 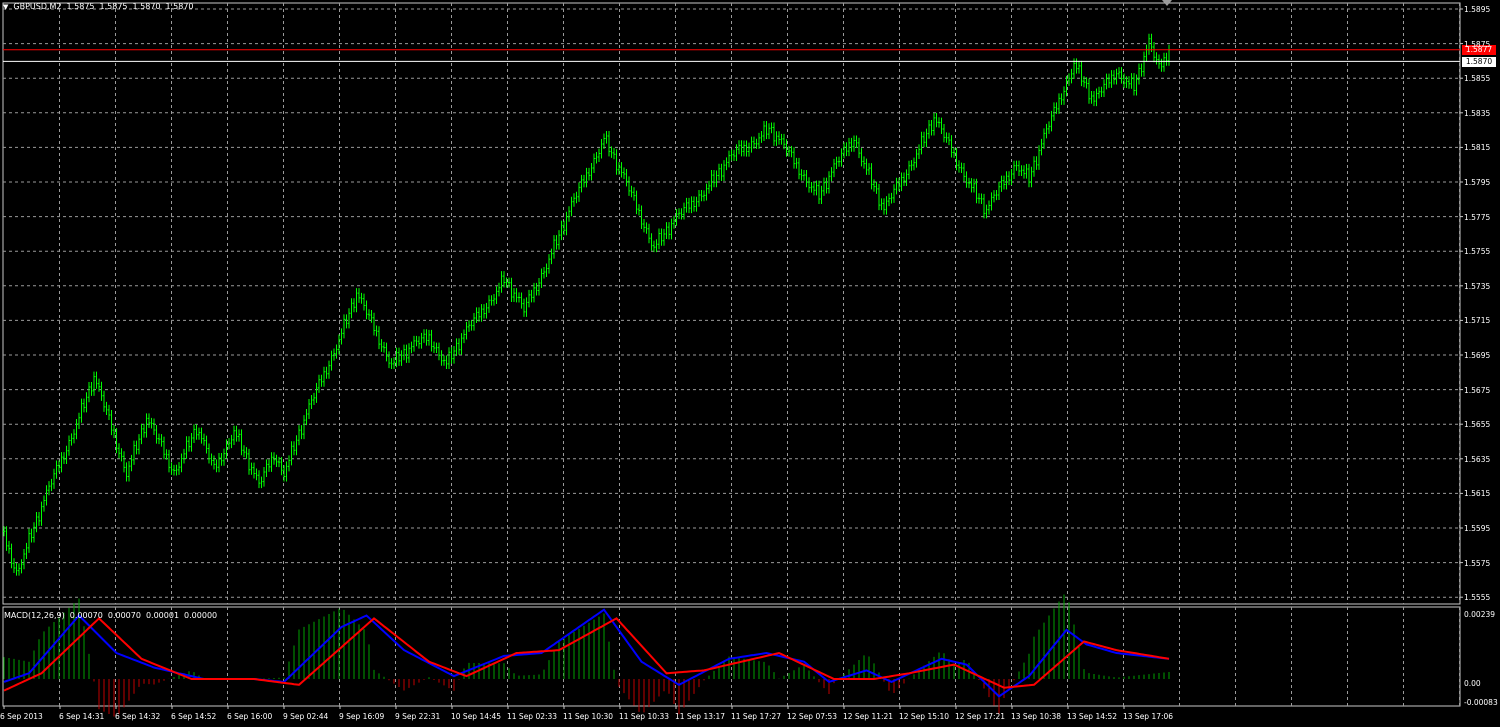 What do you see at coordinates (1479, 62) in the screenshot?
I see `bid-price-badge: 1.5870` at bounding box center [1479, 62].